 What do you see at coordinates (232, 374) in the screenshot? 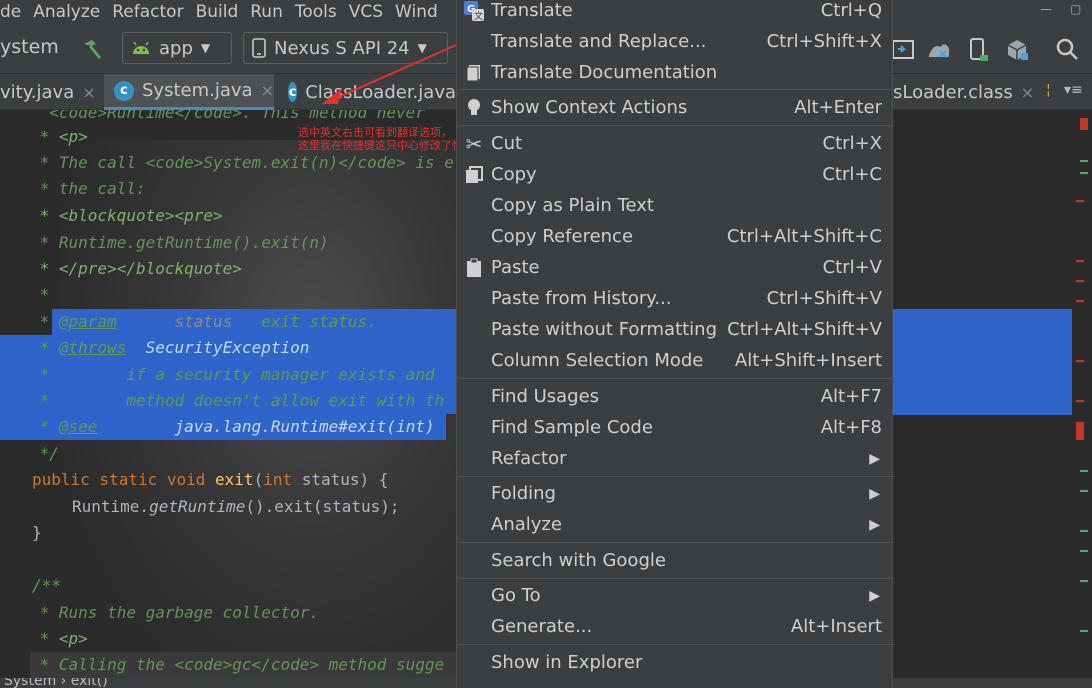
I see `code-line: * if a security manager exists and` at bounding box center [232, 374].